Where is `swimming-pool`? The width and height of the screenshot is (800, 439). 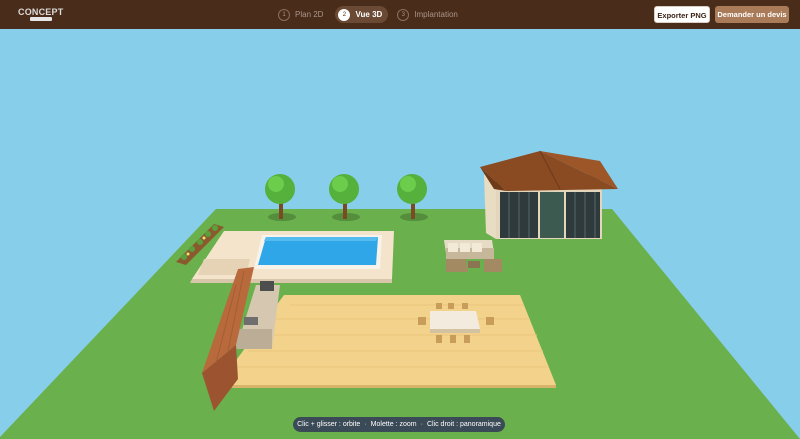 swimming-pool is located at coordinates (292, 257).